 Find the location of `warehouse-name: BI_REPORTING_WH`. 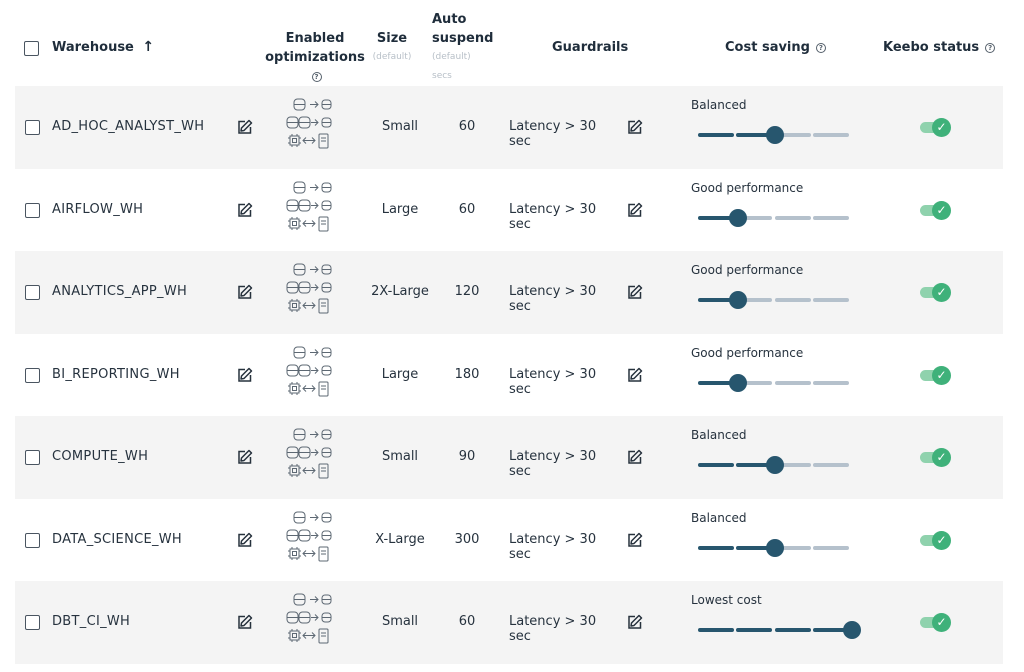

warehouse-name: BI_REPORTING_WH is located at coordinates (116, 374).